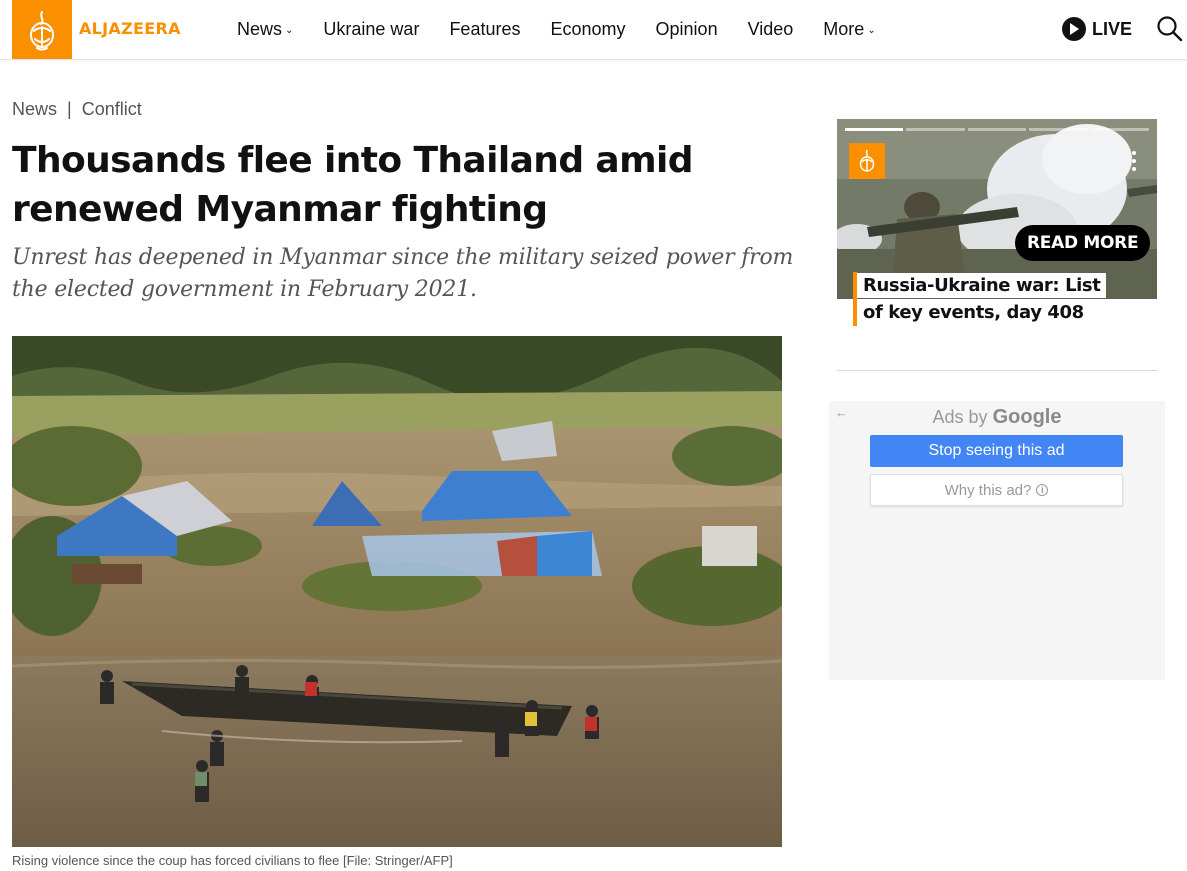 This screenshot has width=1187, height=871. I want to click on live-label: LIVE, so click(1112, 28).